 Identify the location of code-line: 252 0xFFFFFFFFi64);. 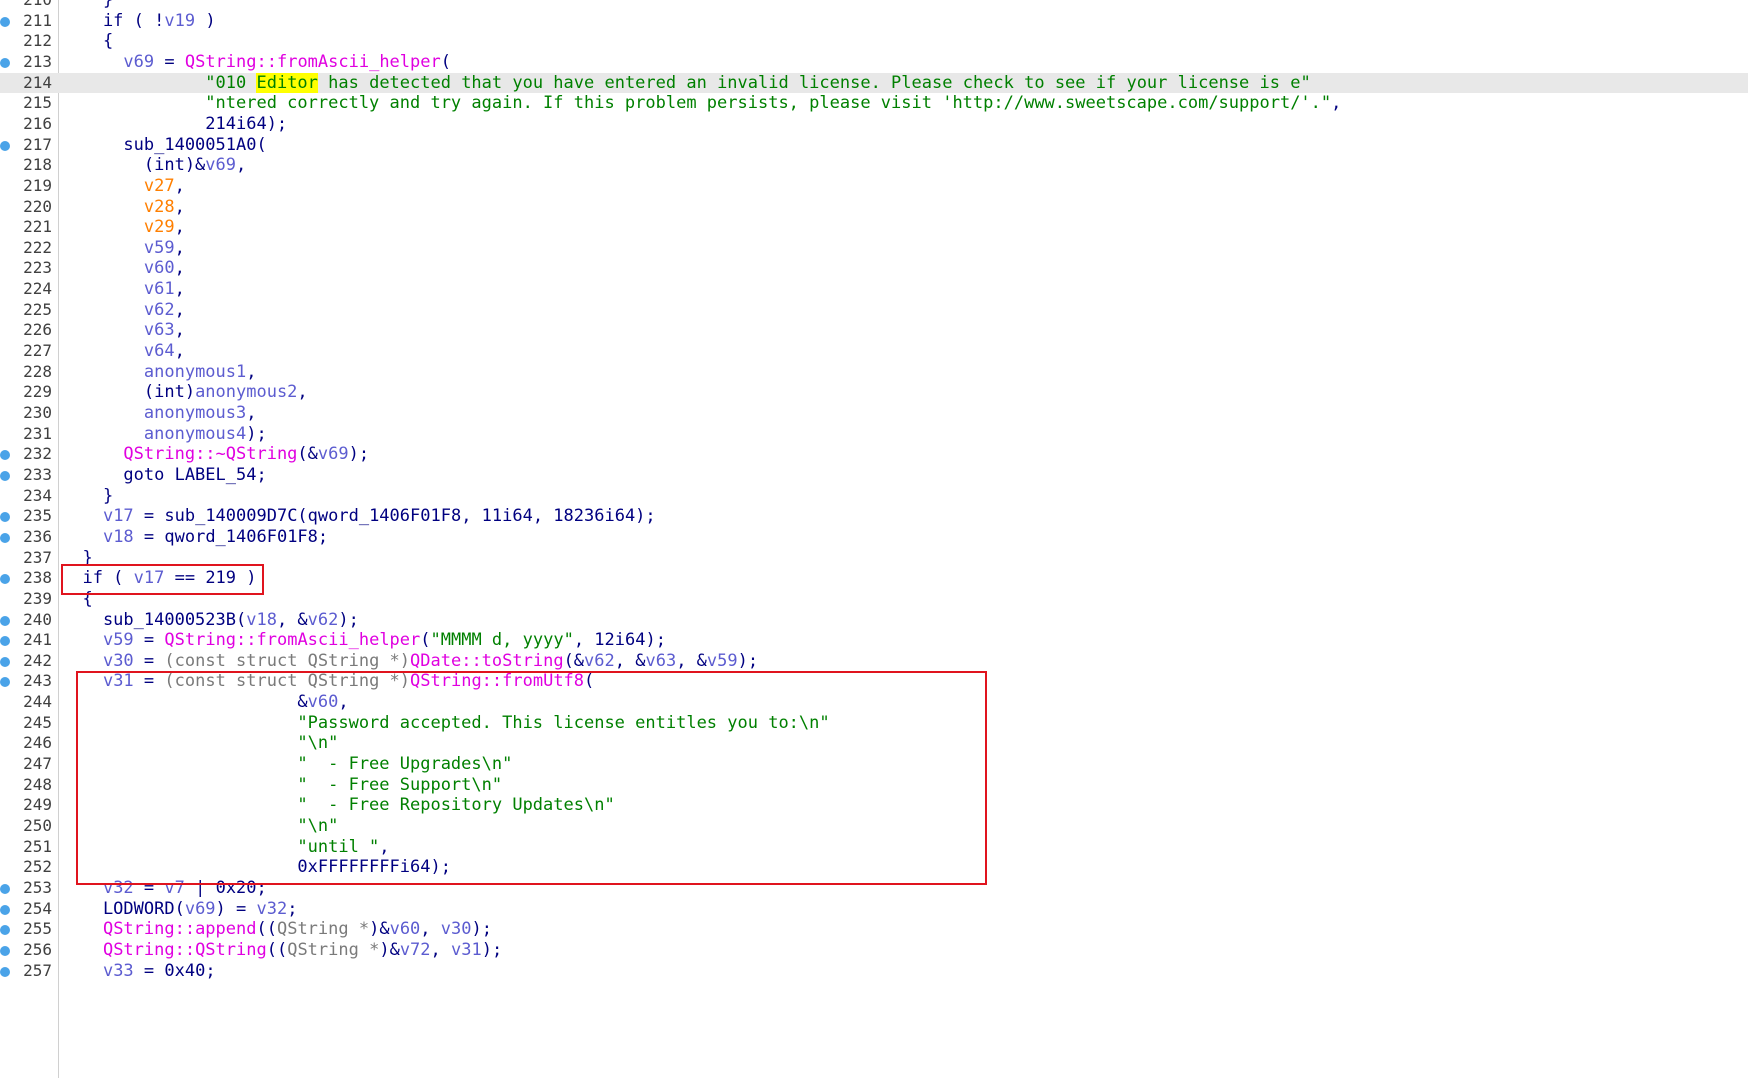
(874, 867).